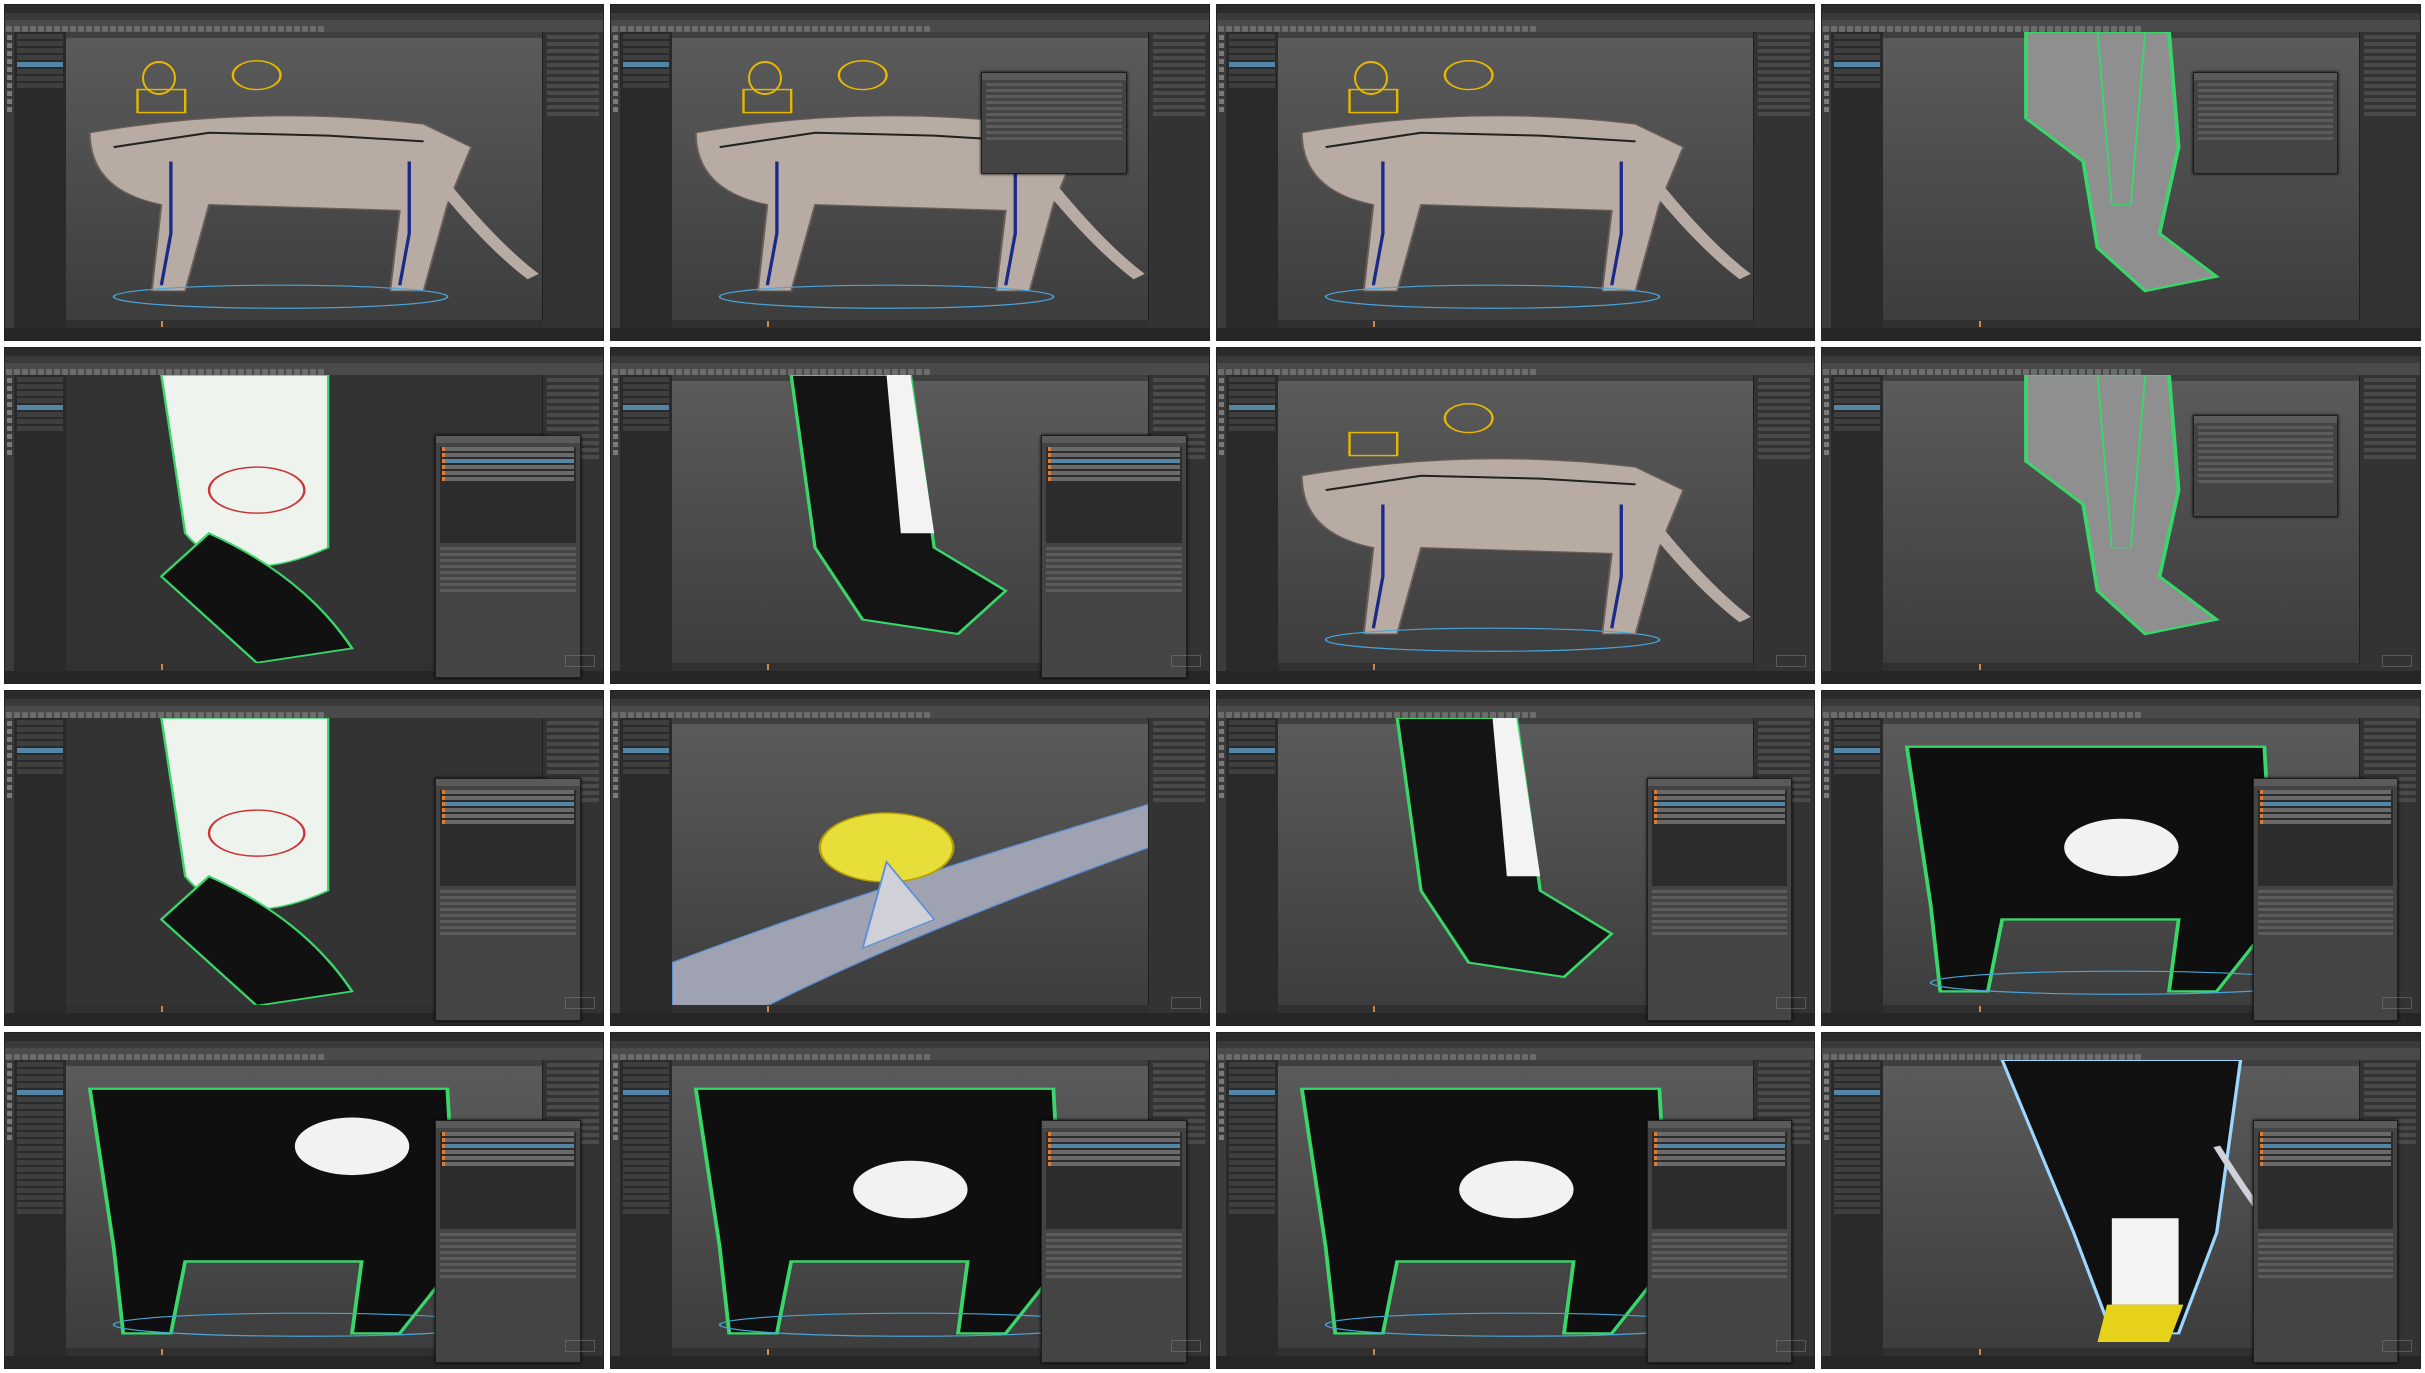 This screenshot has width=2425, height=1373. What do you see at coordinates (304, 20) in the screenshot?
I see `menu-bar` at bounding box center [304, 20].